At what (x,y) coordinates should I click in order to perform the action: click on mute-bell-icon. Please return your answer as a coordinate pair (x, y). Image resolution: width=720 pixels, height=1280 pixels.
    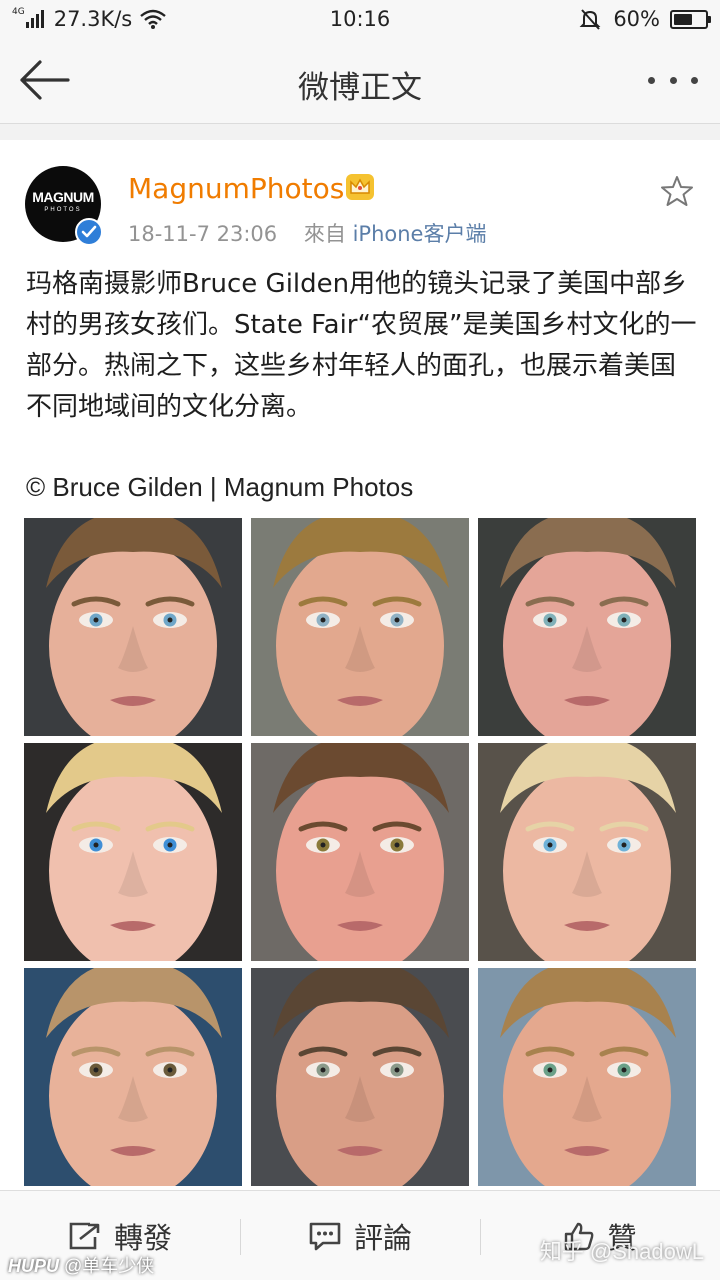
    Looking at the image, I should click on (590, 19).